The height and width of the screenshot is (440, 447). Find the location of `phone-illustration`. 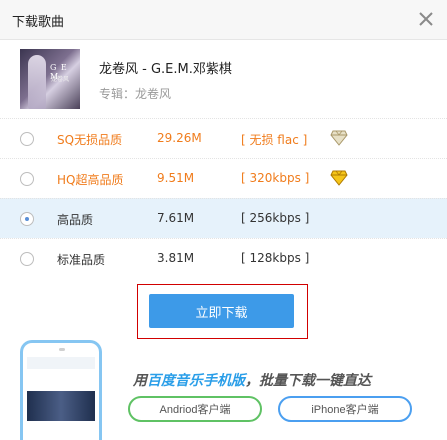

phone-illustration is located at coordinates (61, 390).